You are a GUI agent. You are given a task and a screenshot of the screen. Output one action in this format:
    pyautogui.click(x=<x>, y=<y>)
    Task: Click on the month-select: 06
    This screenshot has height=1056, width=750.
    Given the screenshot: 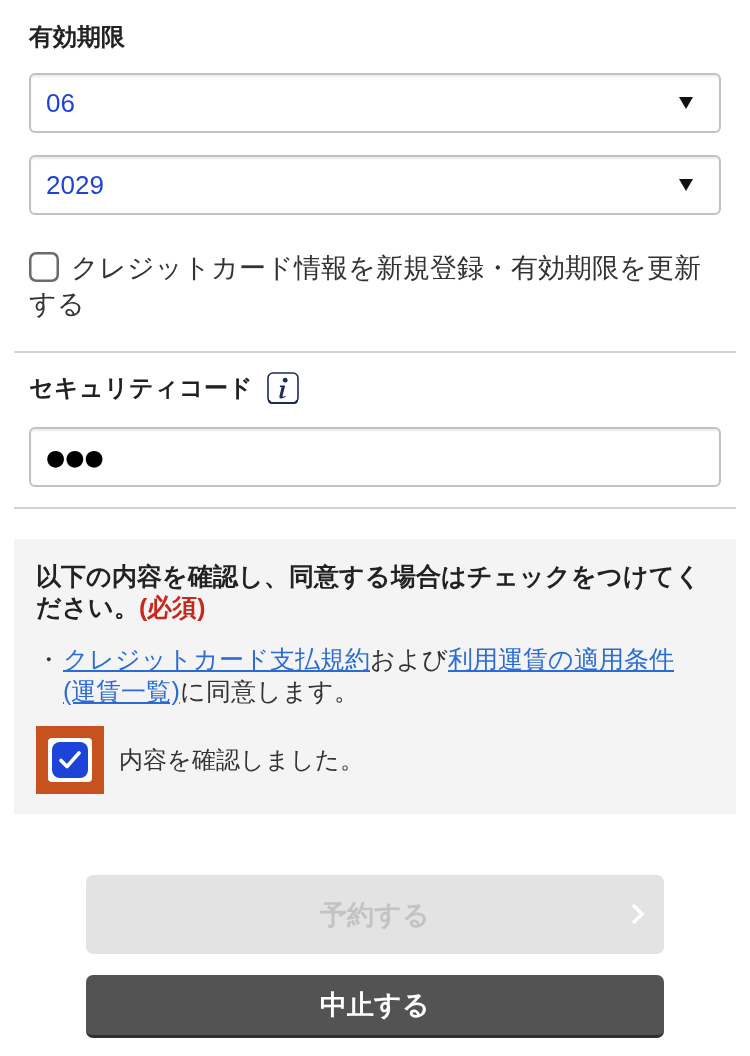 What is the action you would take?
    pyautogui.click(x=375, y=103)
    